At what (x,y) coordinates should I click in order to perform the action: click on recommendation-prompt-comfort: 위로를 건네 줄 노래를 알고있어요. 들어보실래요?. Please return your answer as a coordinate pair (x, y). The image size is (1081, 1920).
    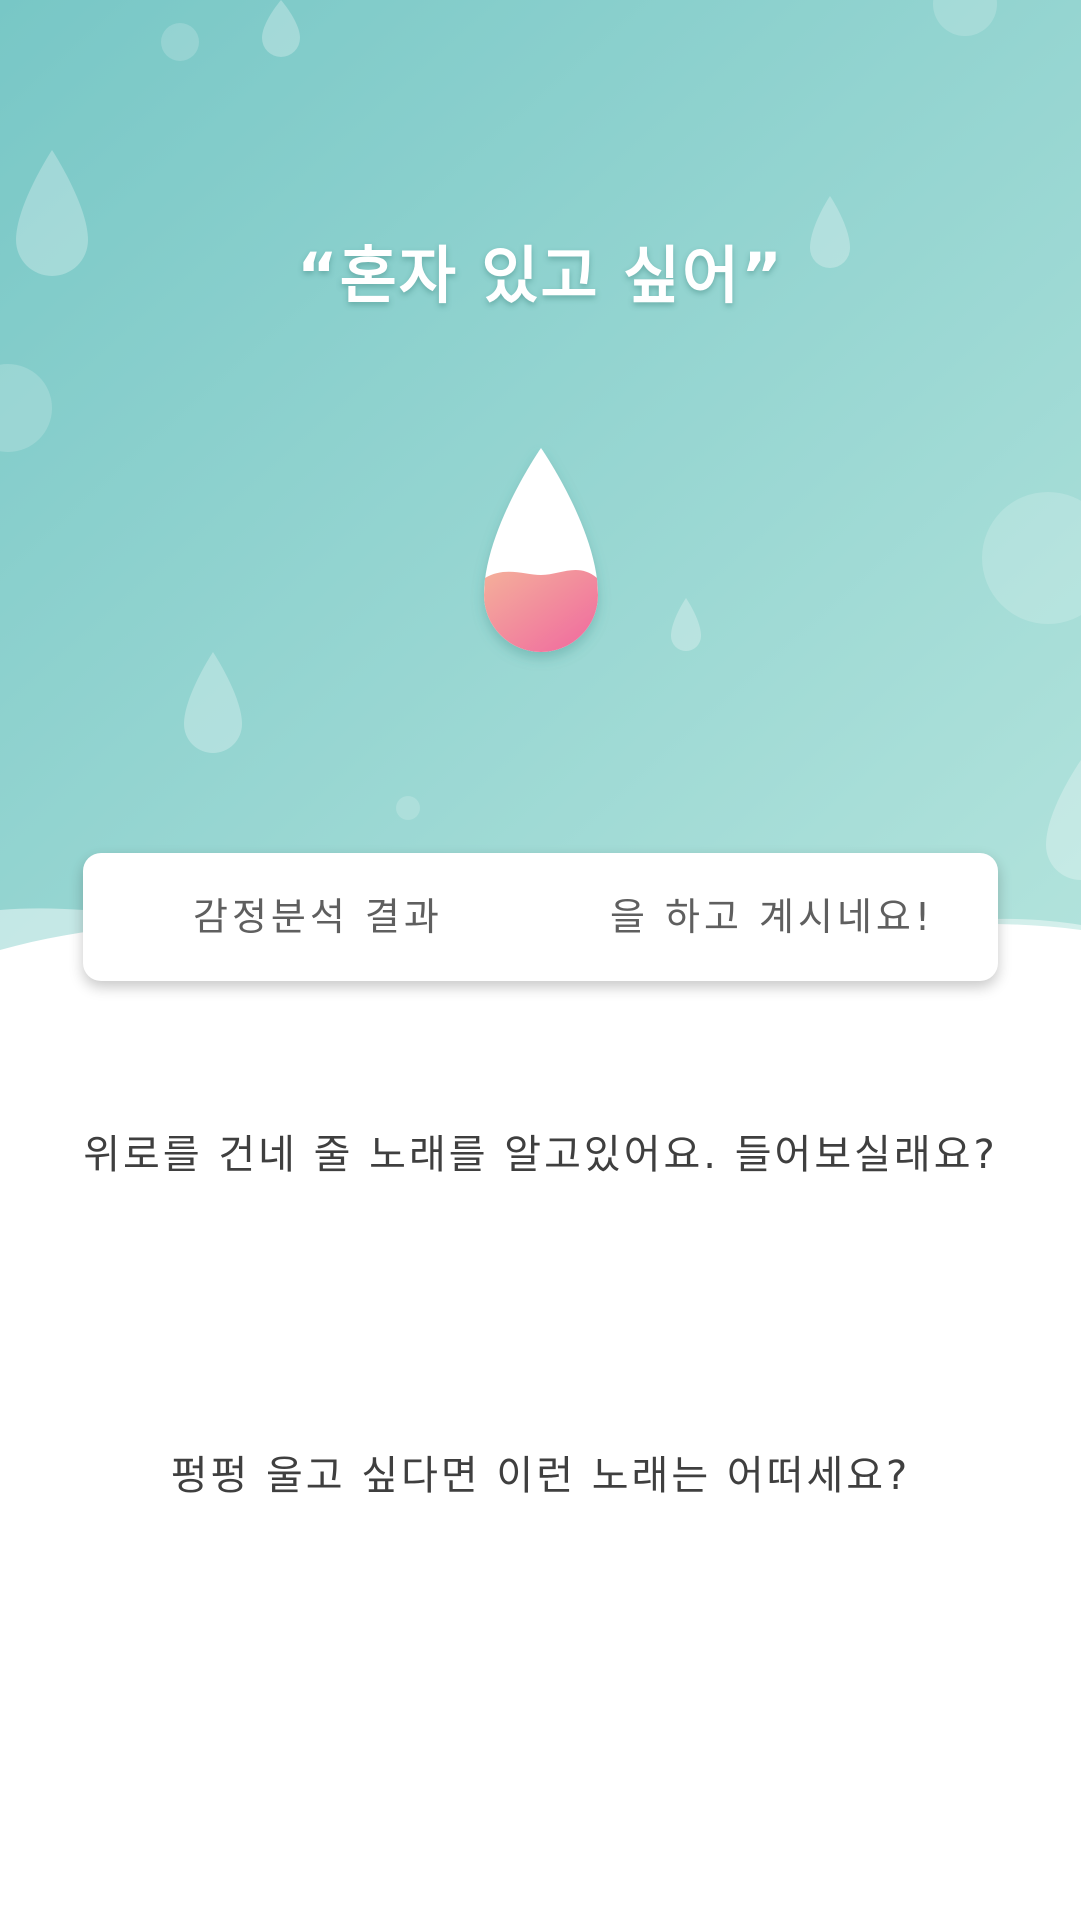
    Looking at the image, I should click on (540, 1155).